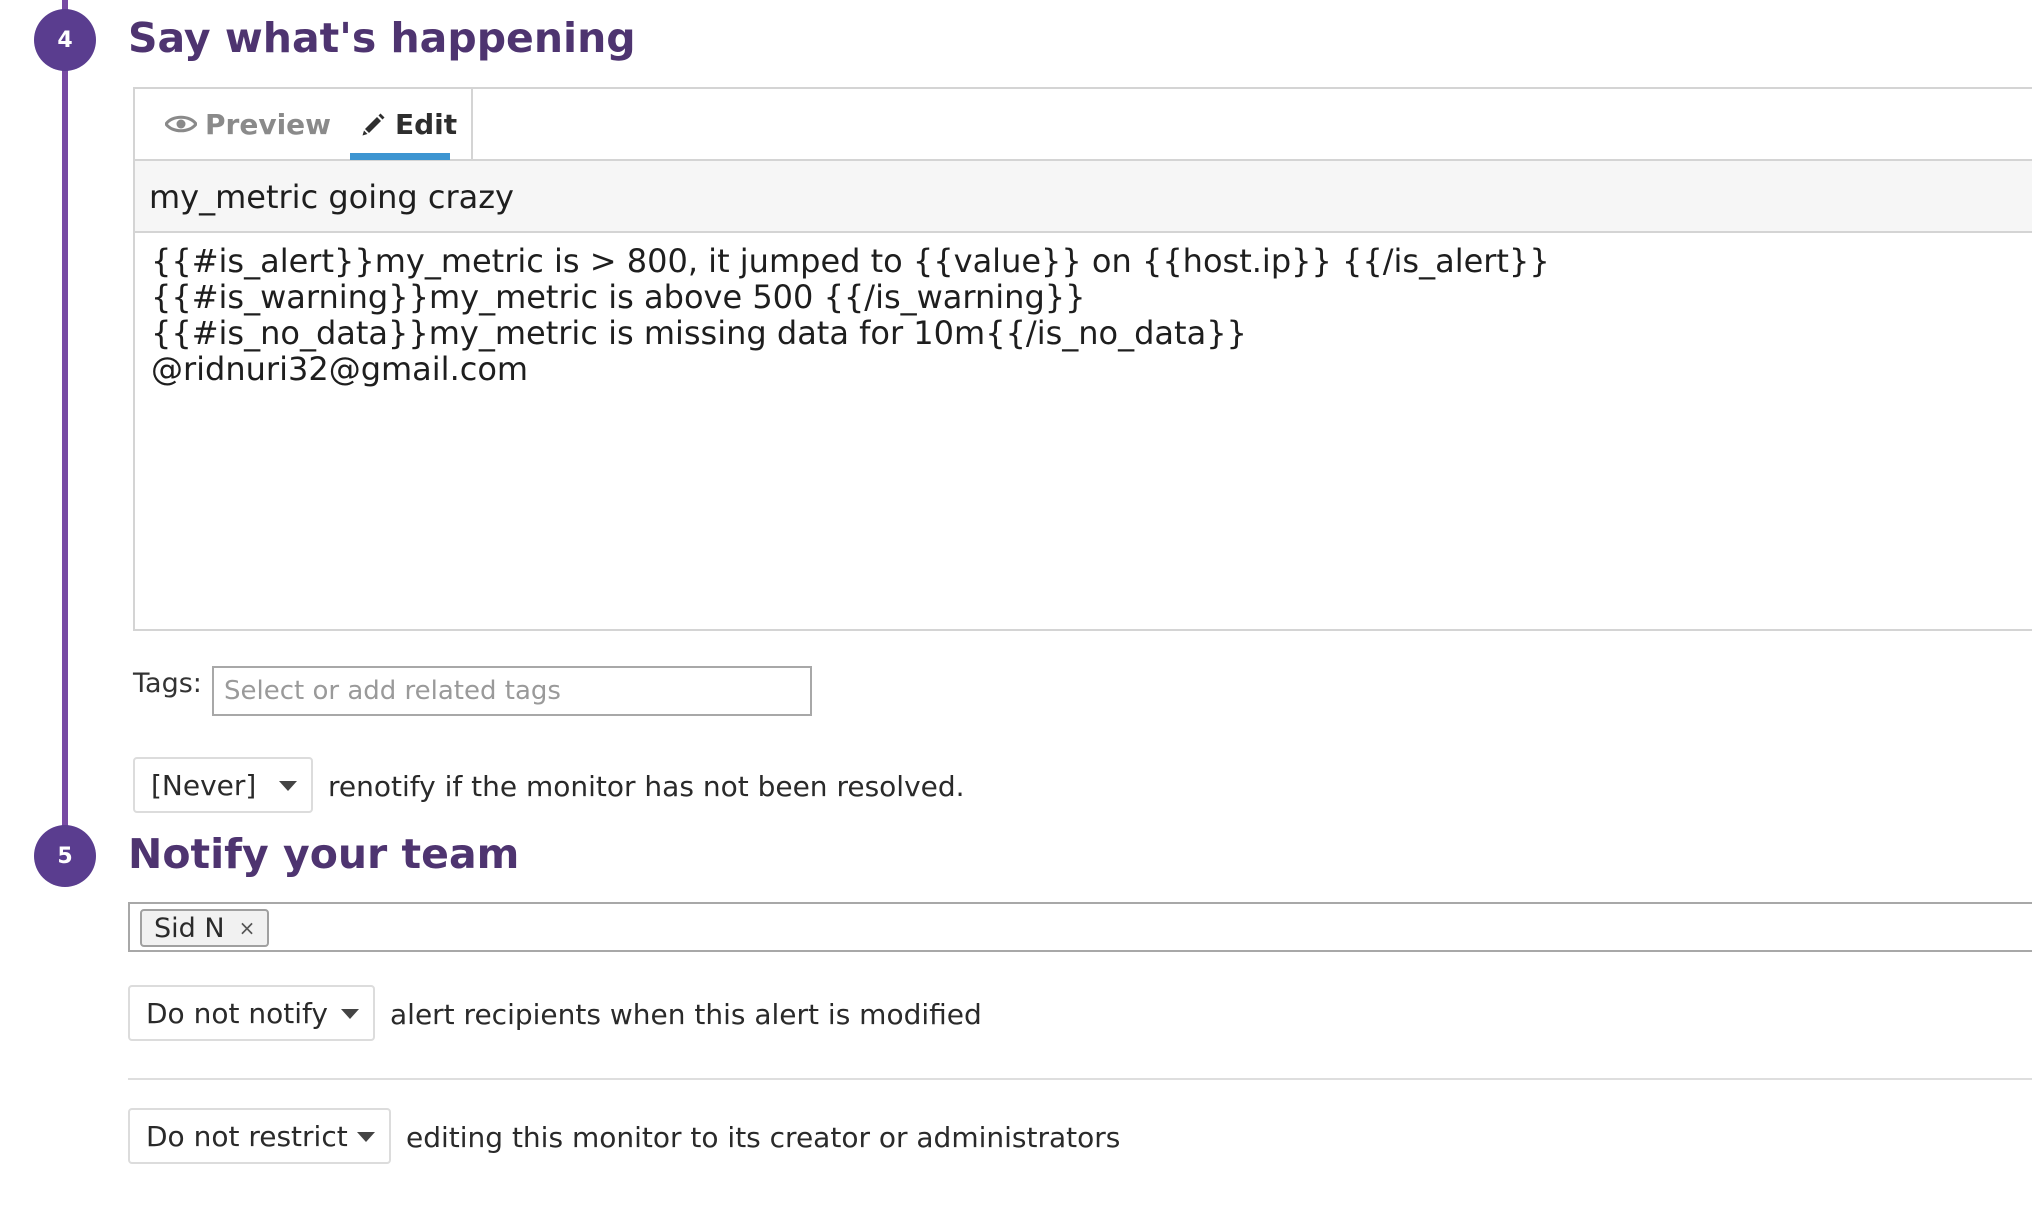 The width and height of the screenshot is (2032, 1220). I want to click on step-5-badge: 5, so click(65, 856).